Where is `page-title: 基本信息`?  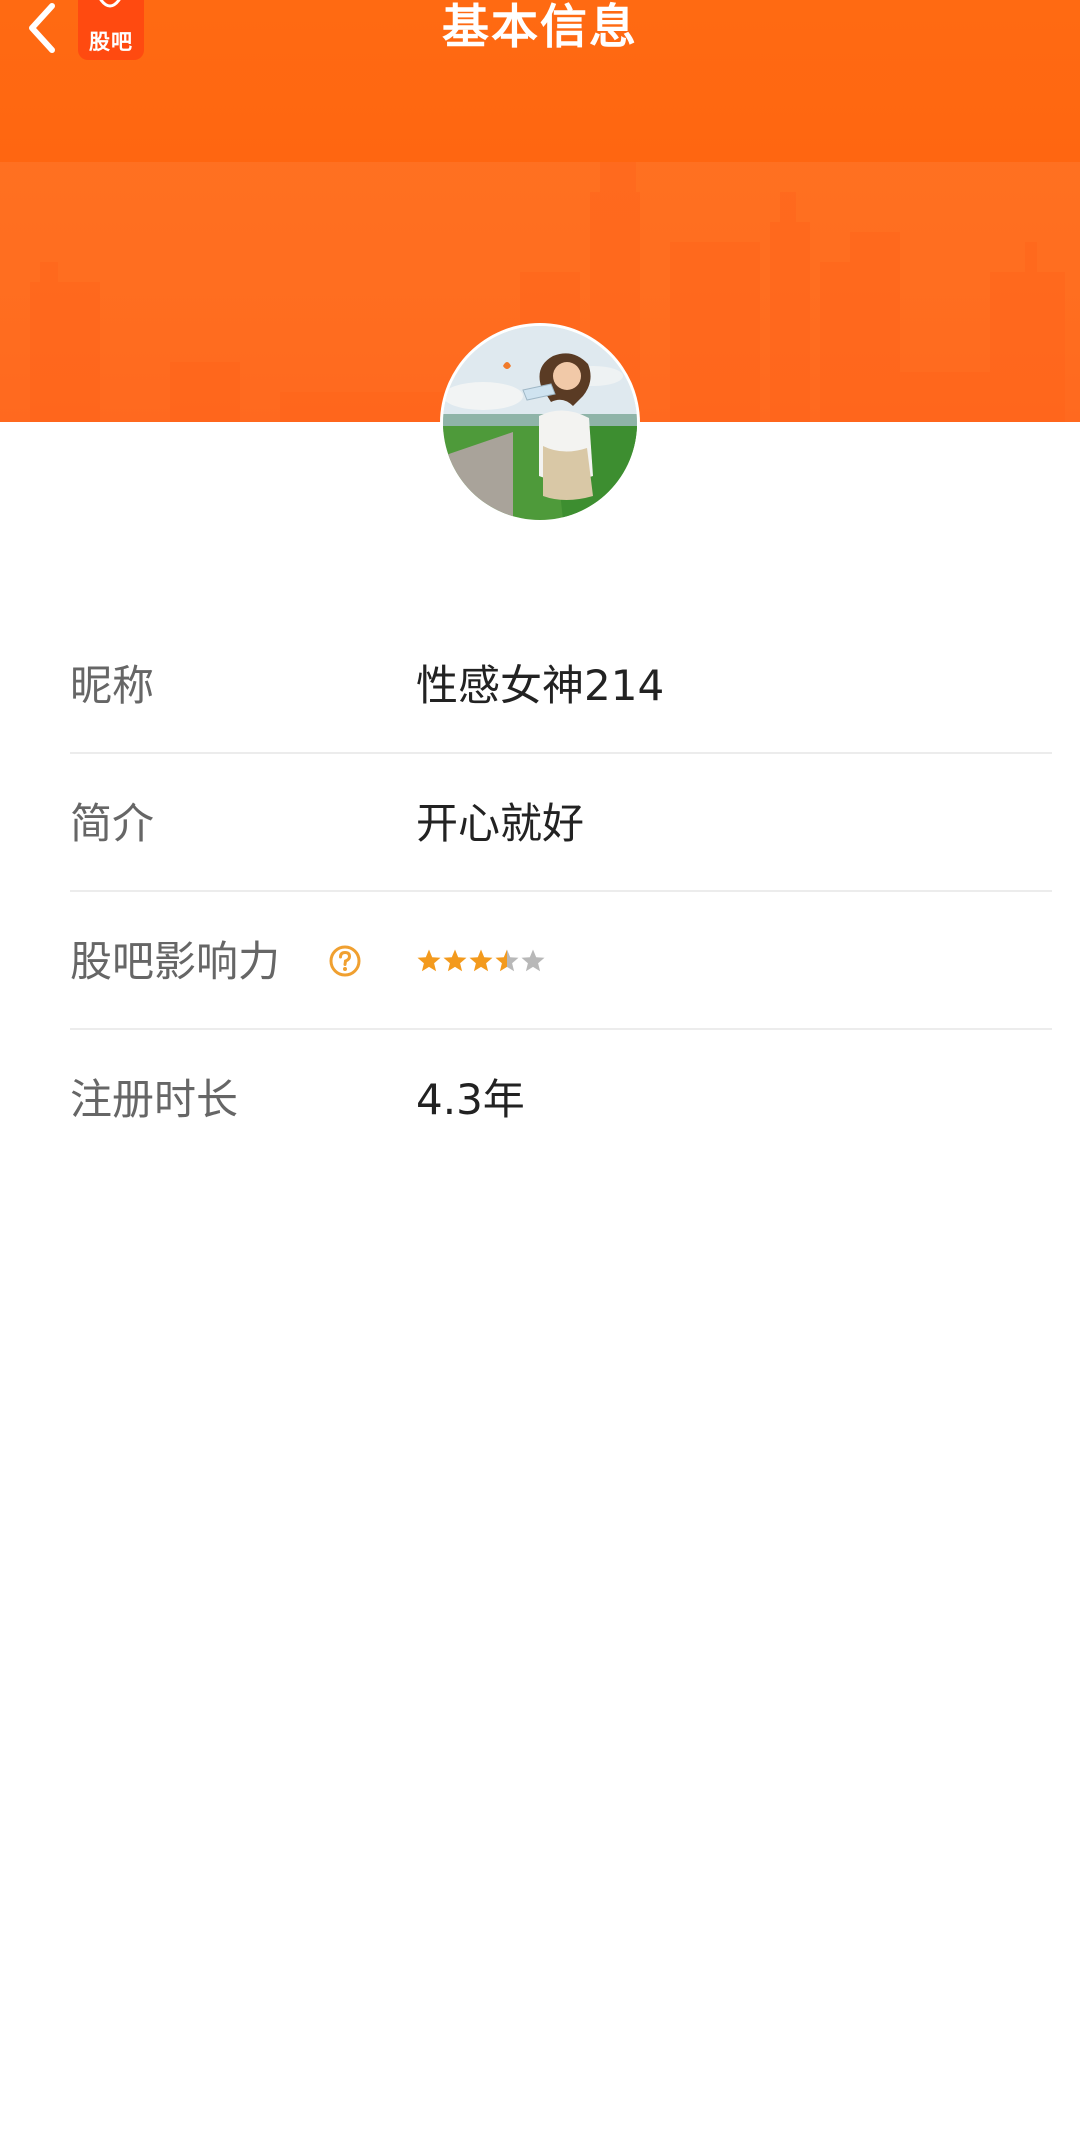
page-title: 基本信息 is located at coordinates (540, 27).